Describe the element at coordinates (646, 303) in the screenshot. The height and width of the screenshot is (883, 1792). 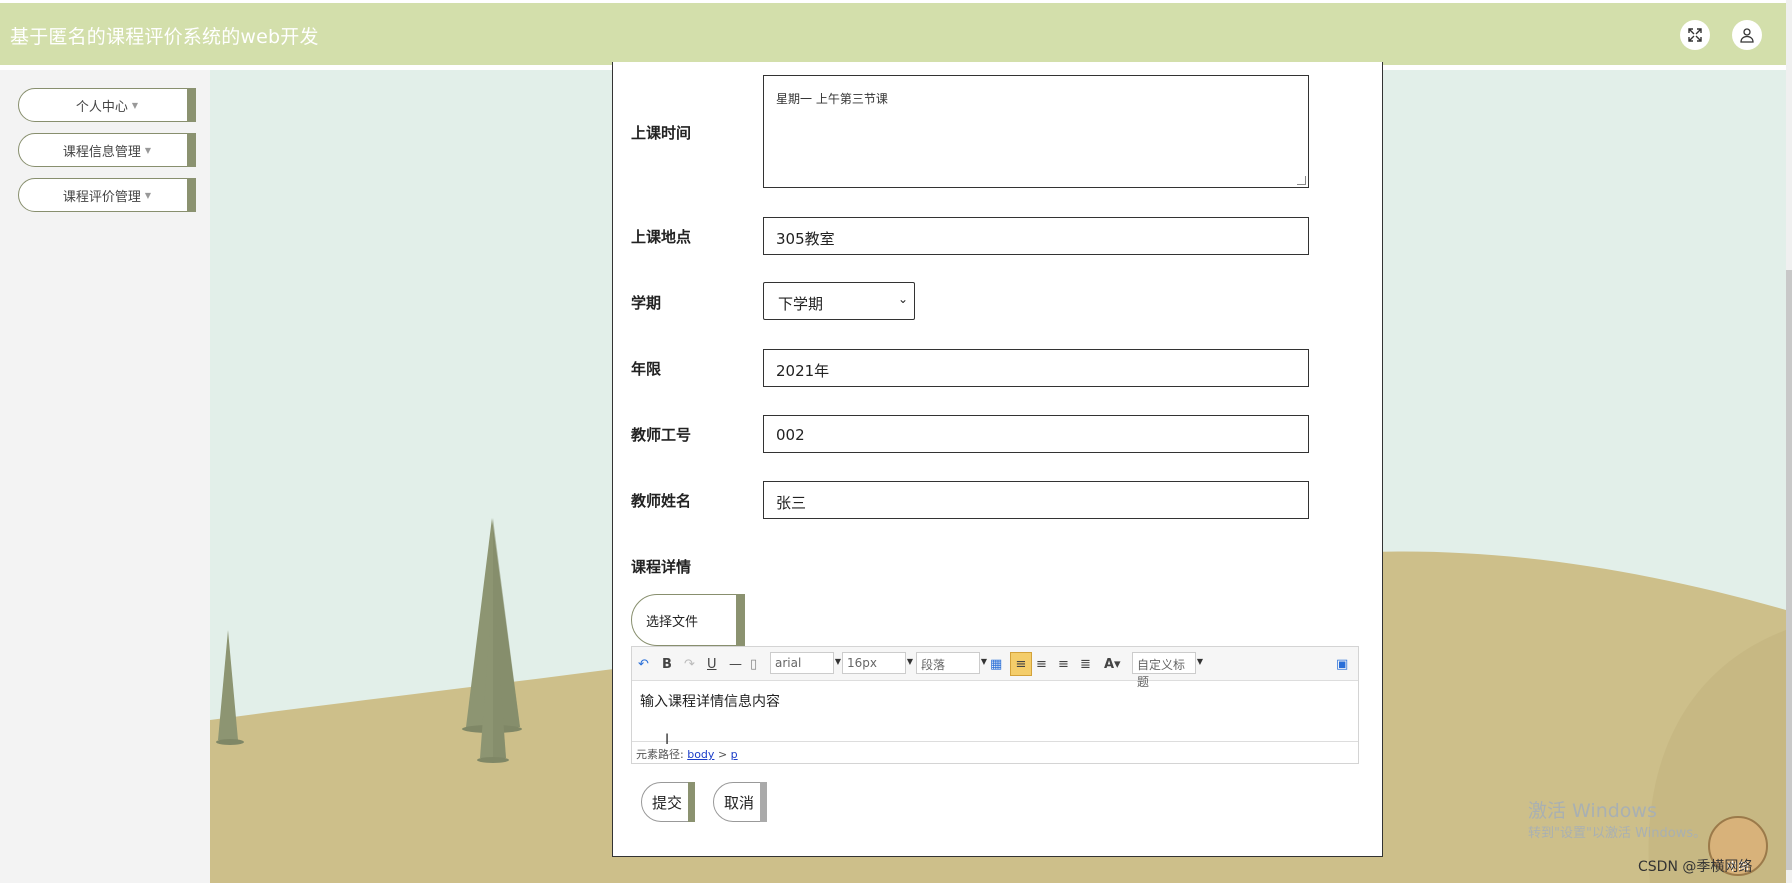
I see `semester-label: 学期` at that location.